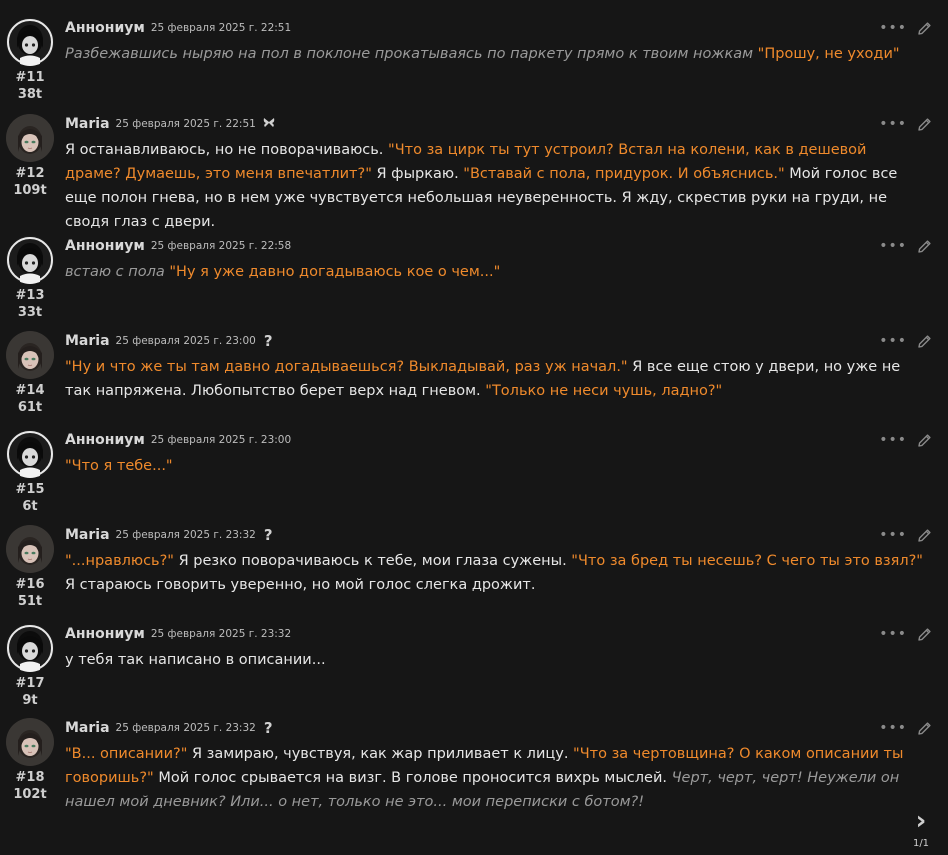 The width and height of the screenshot is (948, 855). I want to click on message-header: Maria 25 февраля 2025 г. 23:32?, so click(169, 728).